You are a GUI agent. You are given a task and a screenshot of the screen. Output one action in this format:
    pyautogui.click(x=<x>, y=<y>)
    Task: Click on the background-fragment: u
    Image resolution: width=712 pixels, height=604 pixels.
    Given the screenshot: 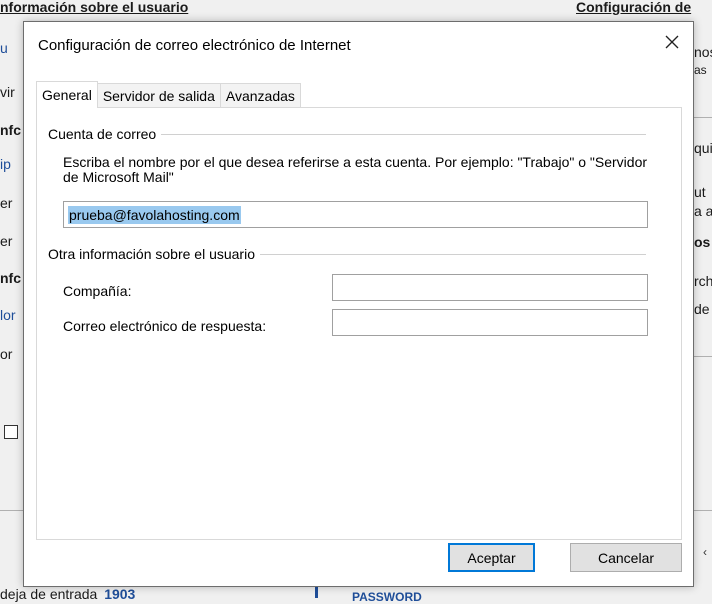 What is the action you would take?
    pyautogui.click(x=4, y=48)
    